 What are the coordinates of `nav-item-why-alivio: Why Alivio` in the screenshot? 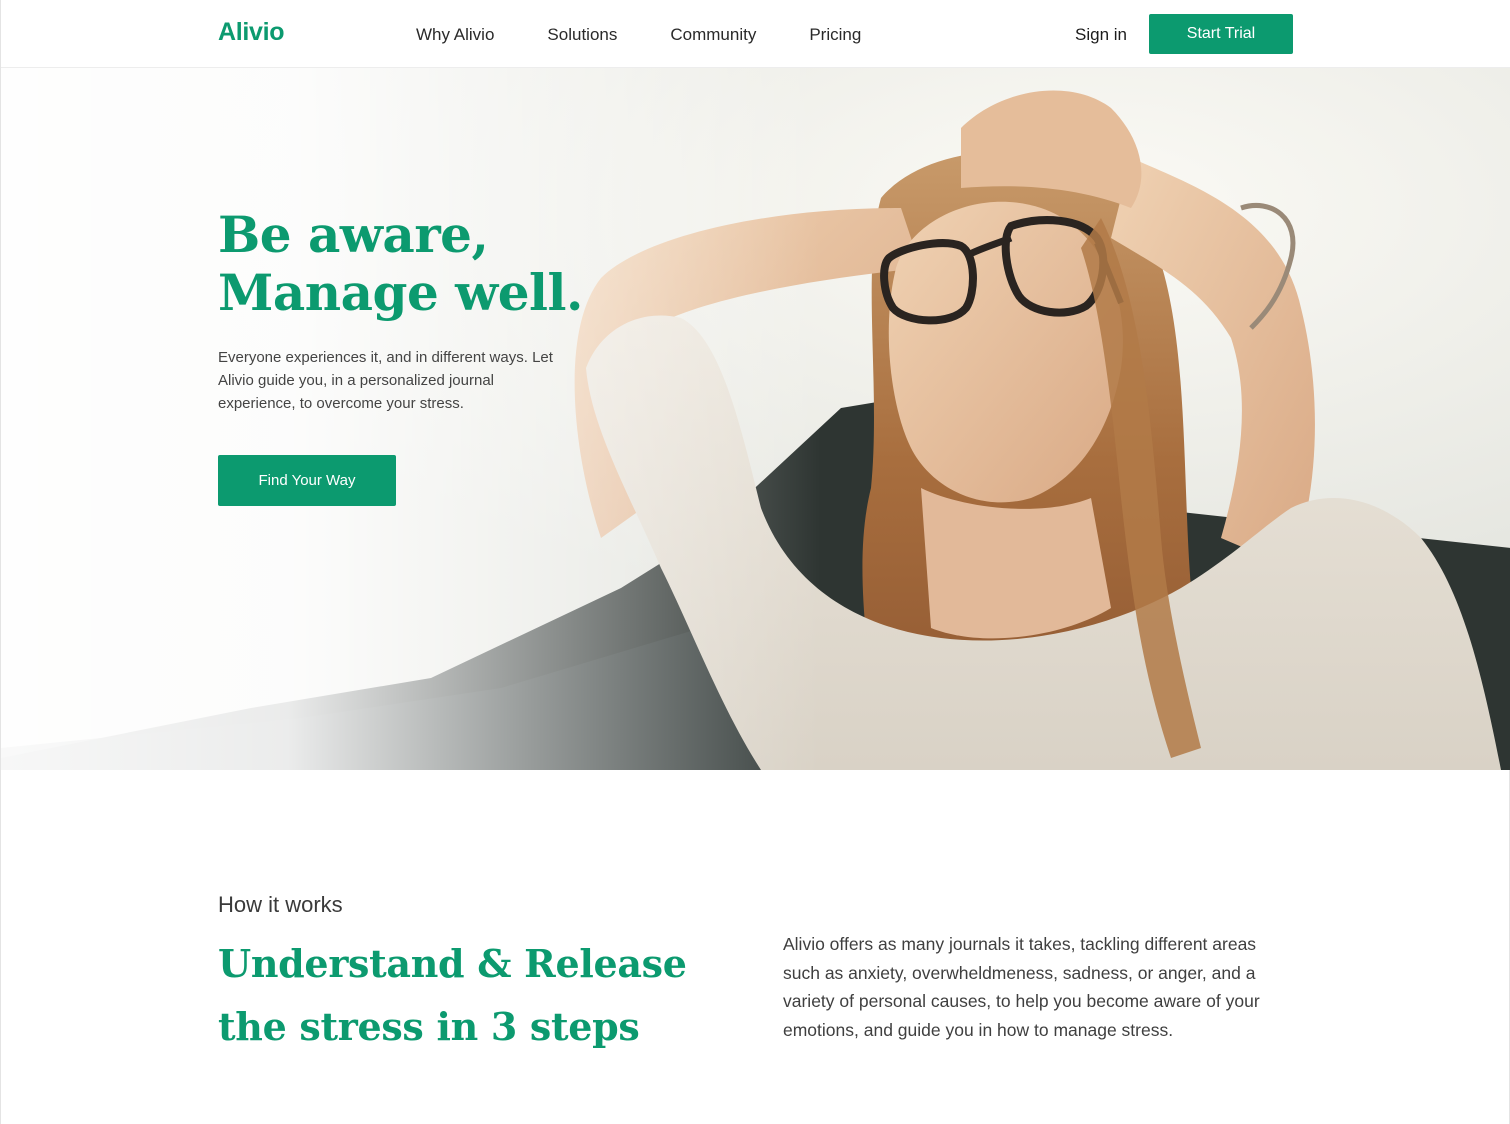 It's located at (455, 35).